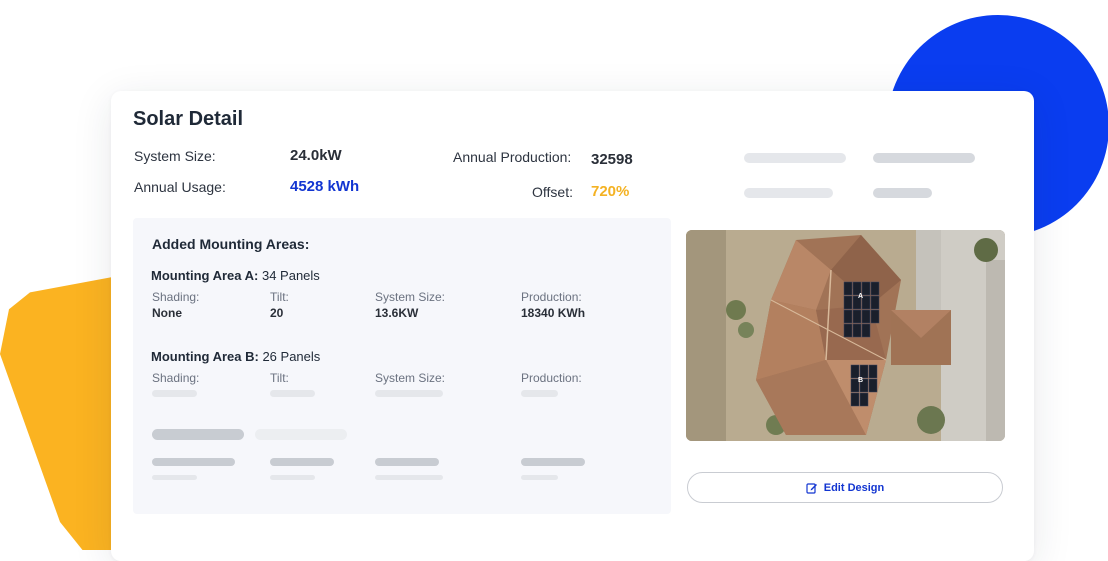 The image size is (1108, 561). Describe the element at coordinates (176, 297) in the screenshot. I see `area-a-shading-label: Shading:` at that location.